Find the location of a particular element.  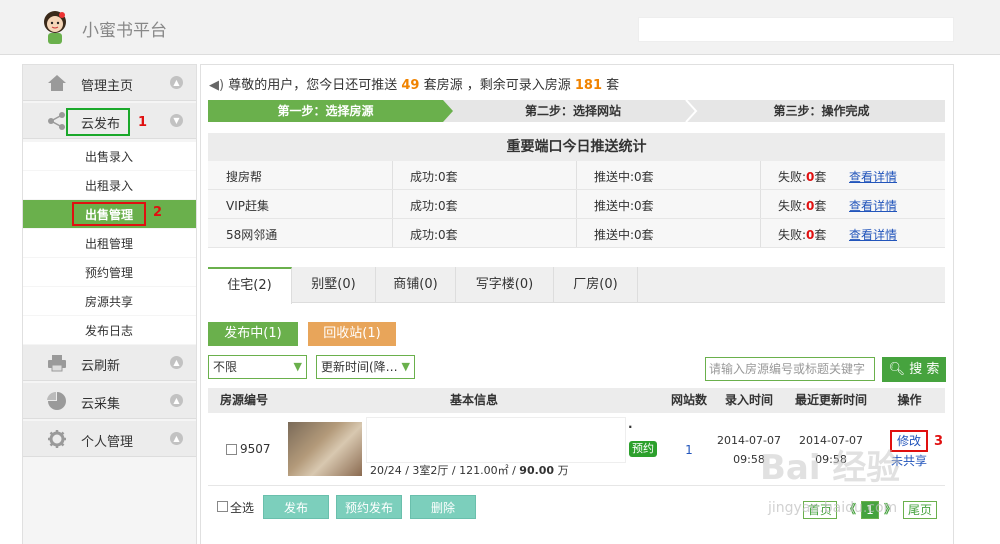

keyword-search-input: 请输入房源编号或标题关键字 is located at coordinates (790, 369).